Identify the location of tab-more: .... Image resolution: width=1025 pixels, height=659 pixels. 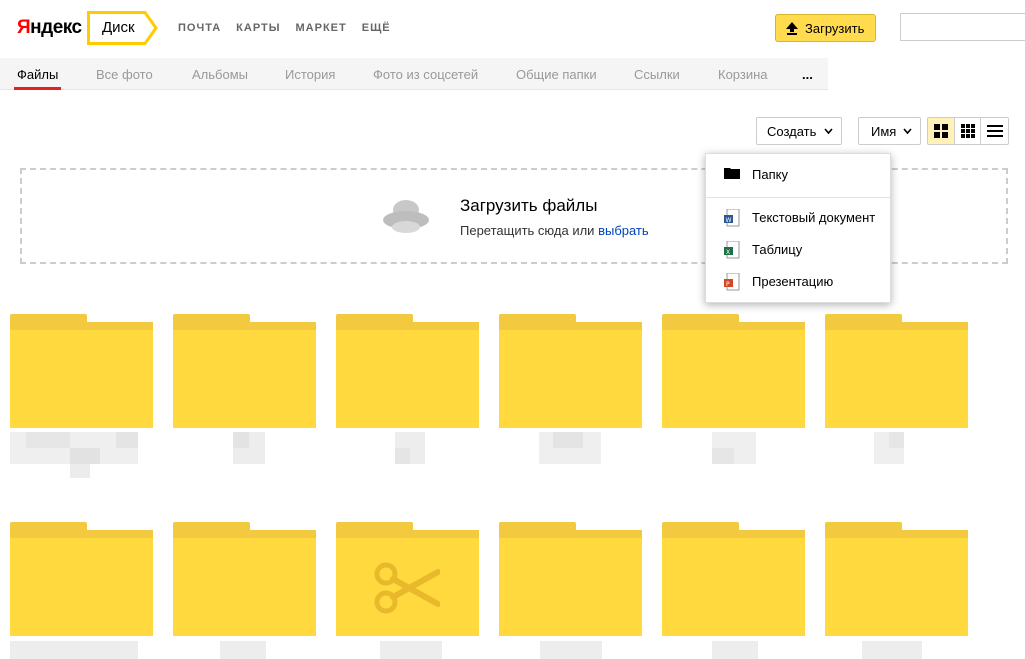
(807, 74).